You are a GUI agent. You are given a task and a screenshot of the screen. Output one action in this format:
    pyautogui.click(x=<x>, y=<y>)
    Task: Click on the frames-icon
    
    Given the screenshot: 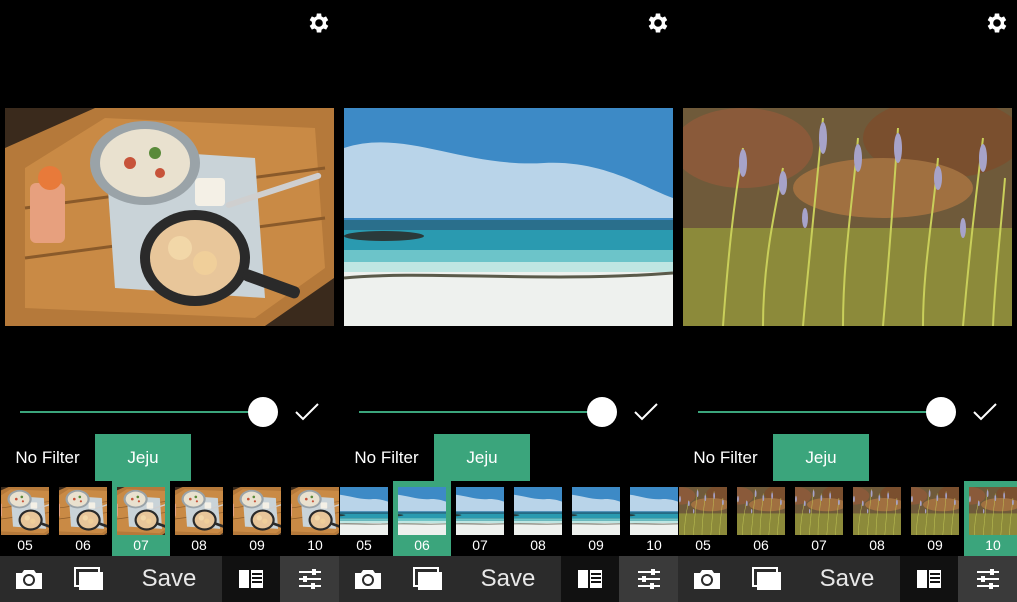 What is the action you would take?
    pyautogui.click(x=88, y=578)
    